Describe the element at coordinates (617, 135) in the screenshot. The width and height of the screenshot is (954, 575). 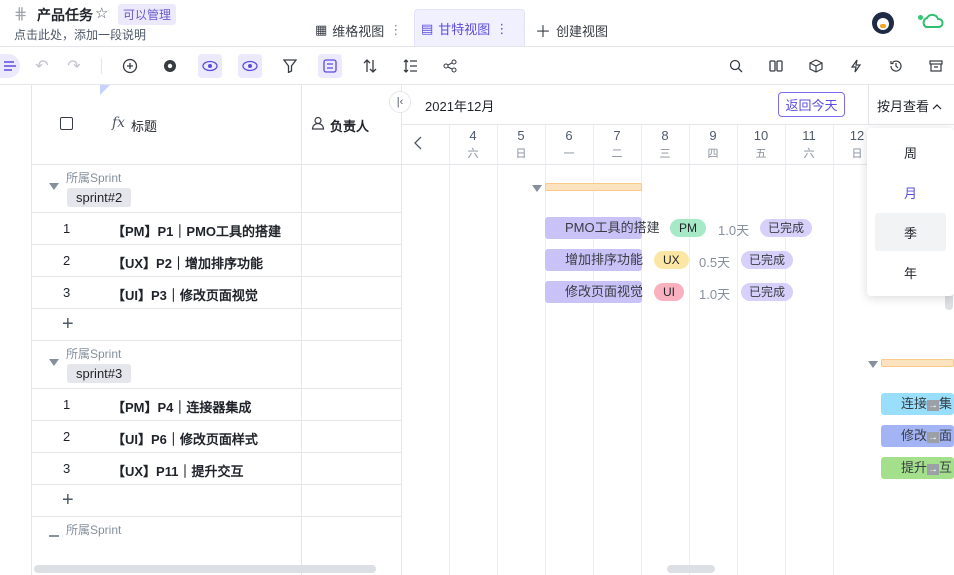
I see `day-number: 7` at that location.